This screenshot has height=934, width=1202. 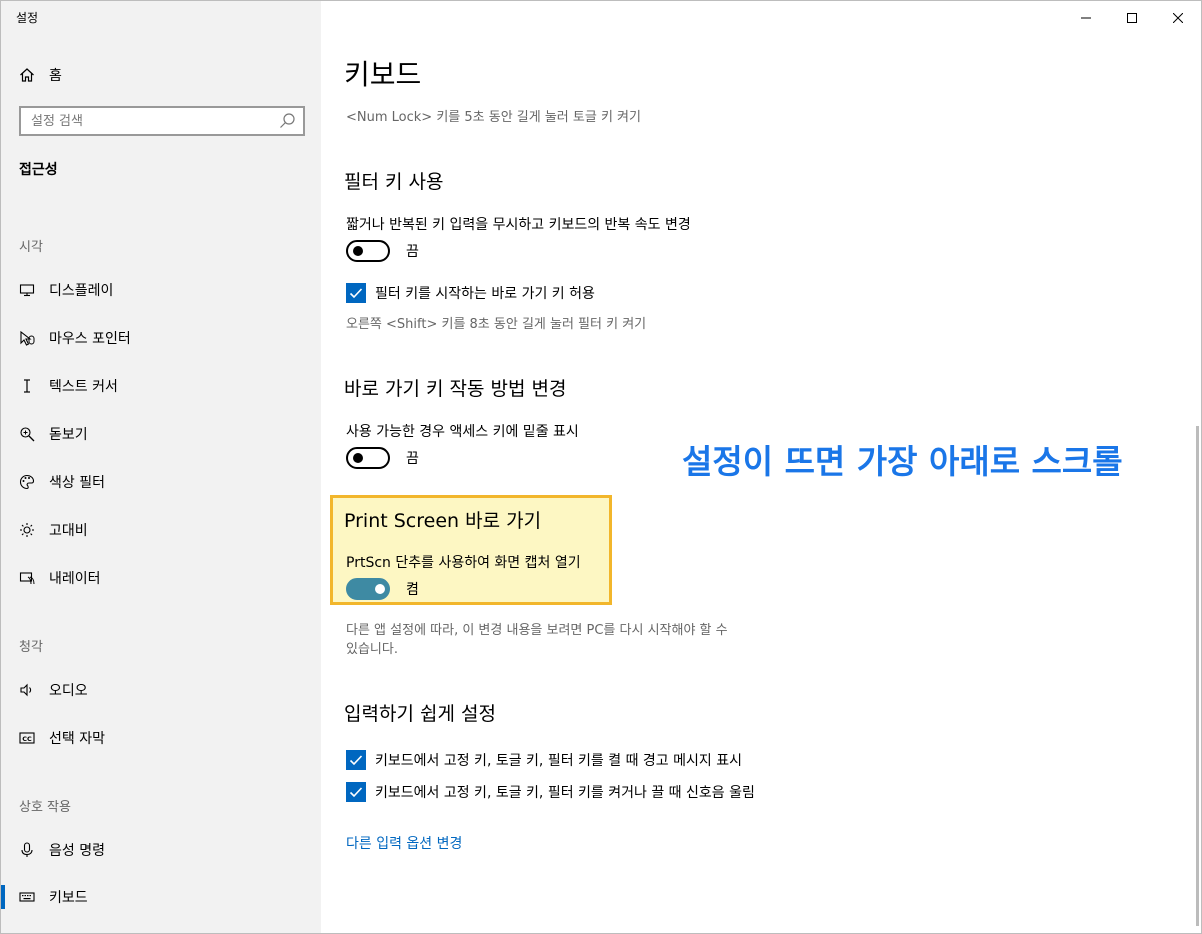 I want to click on typing-sound-checkbox, so click(x=356, y=792).